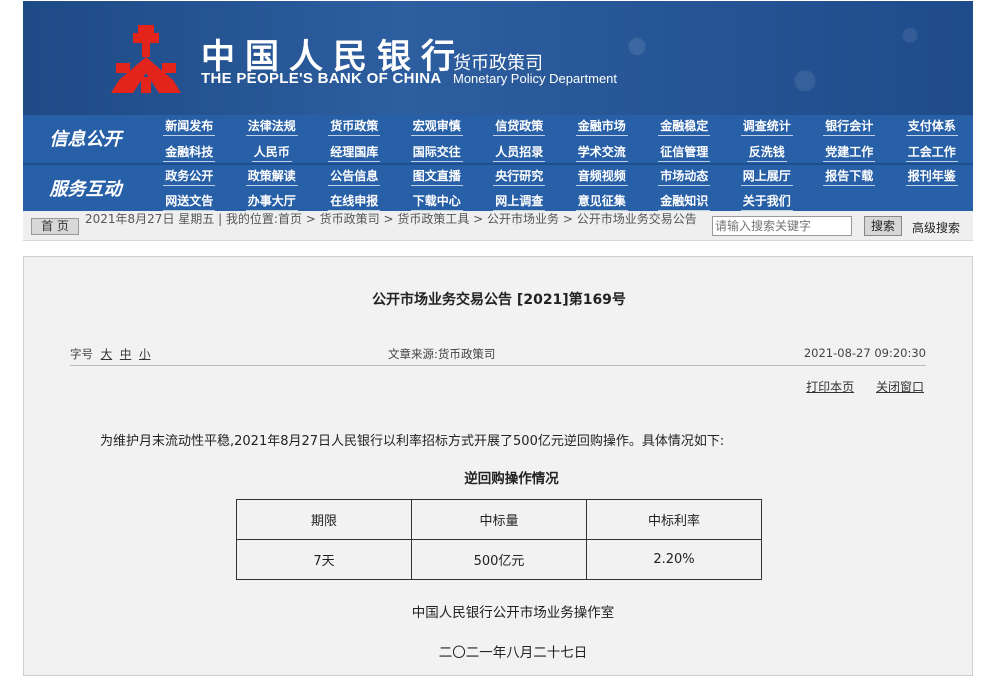  I want to click on search-input, so click(782, 226).